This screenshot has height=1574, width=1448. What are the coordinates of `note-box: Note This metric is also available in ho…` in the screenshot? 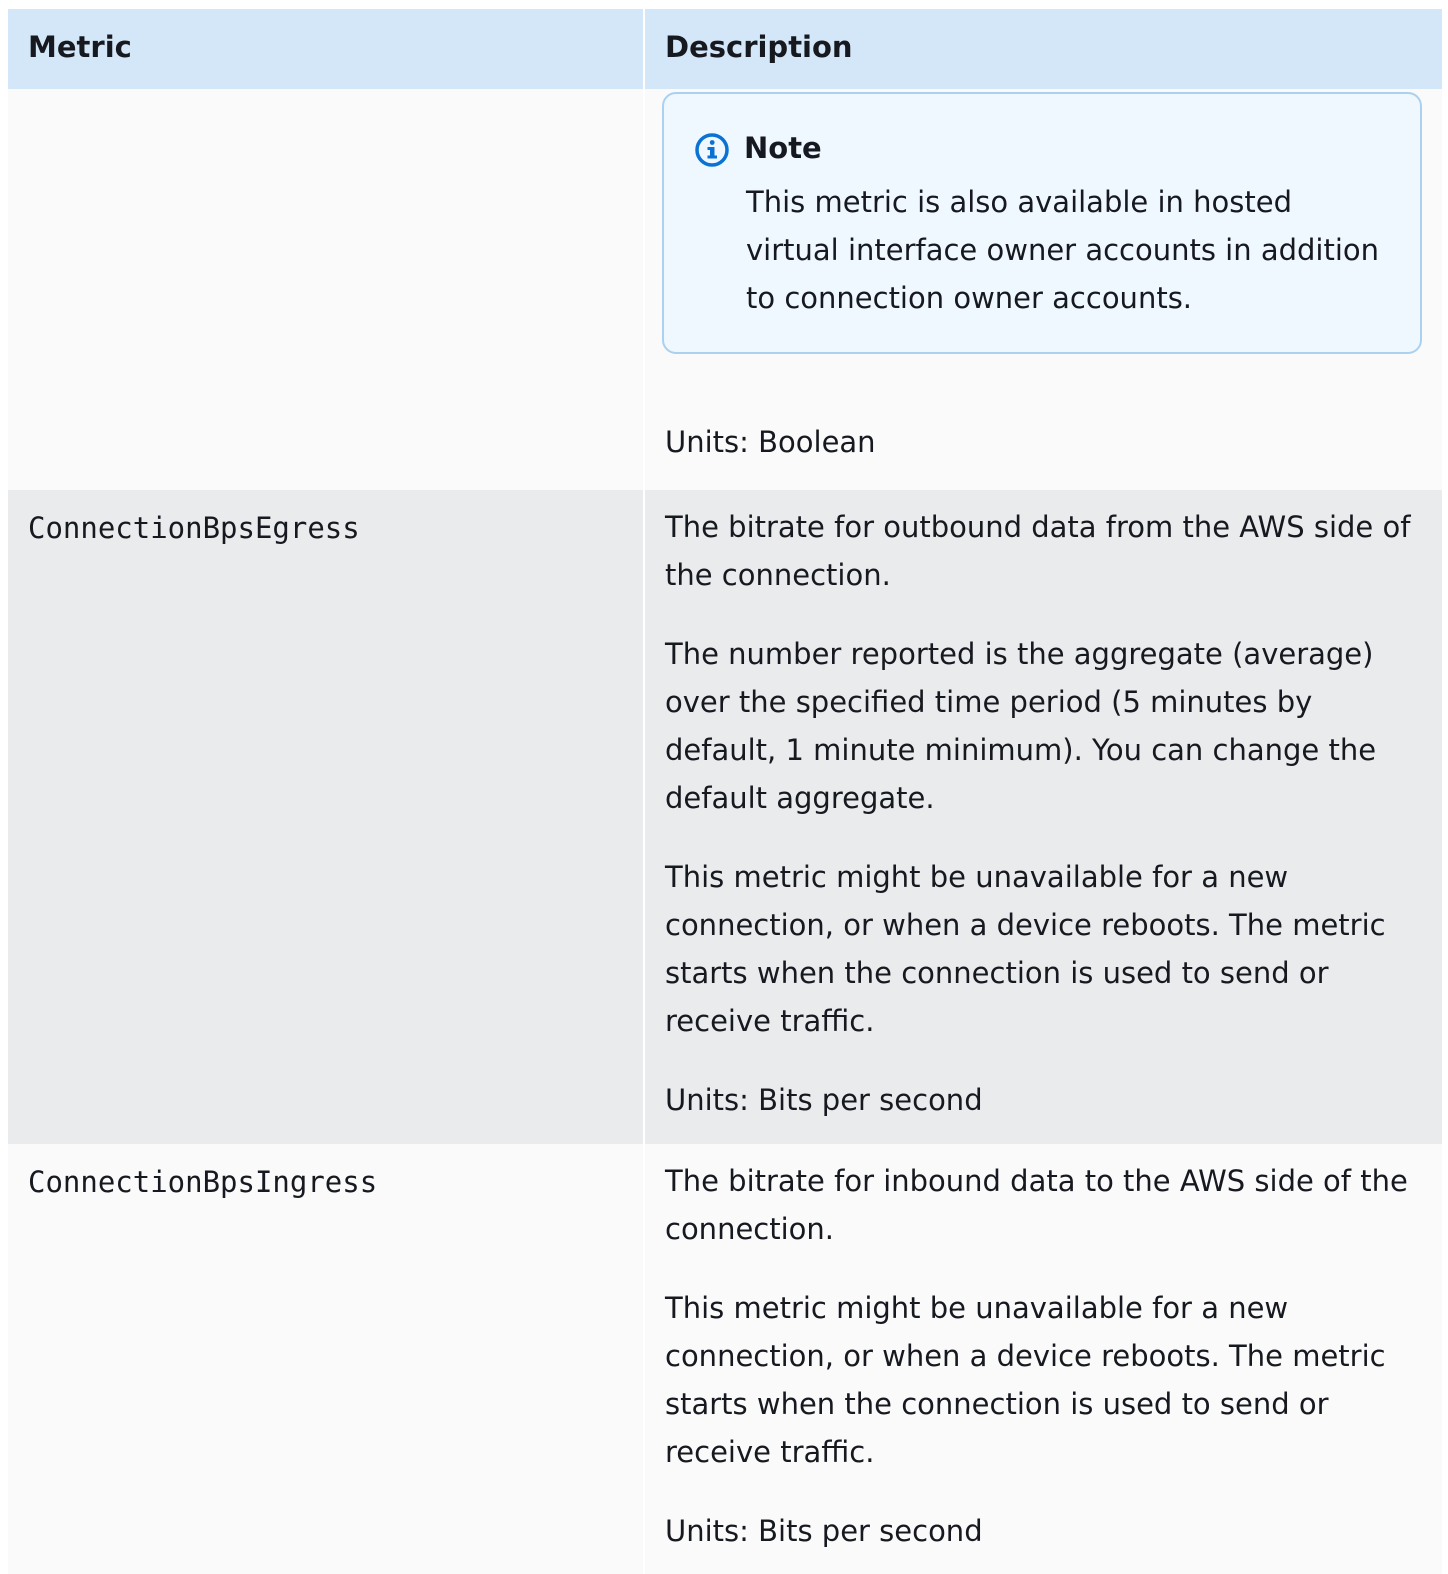 It's located at (1042, 223).